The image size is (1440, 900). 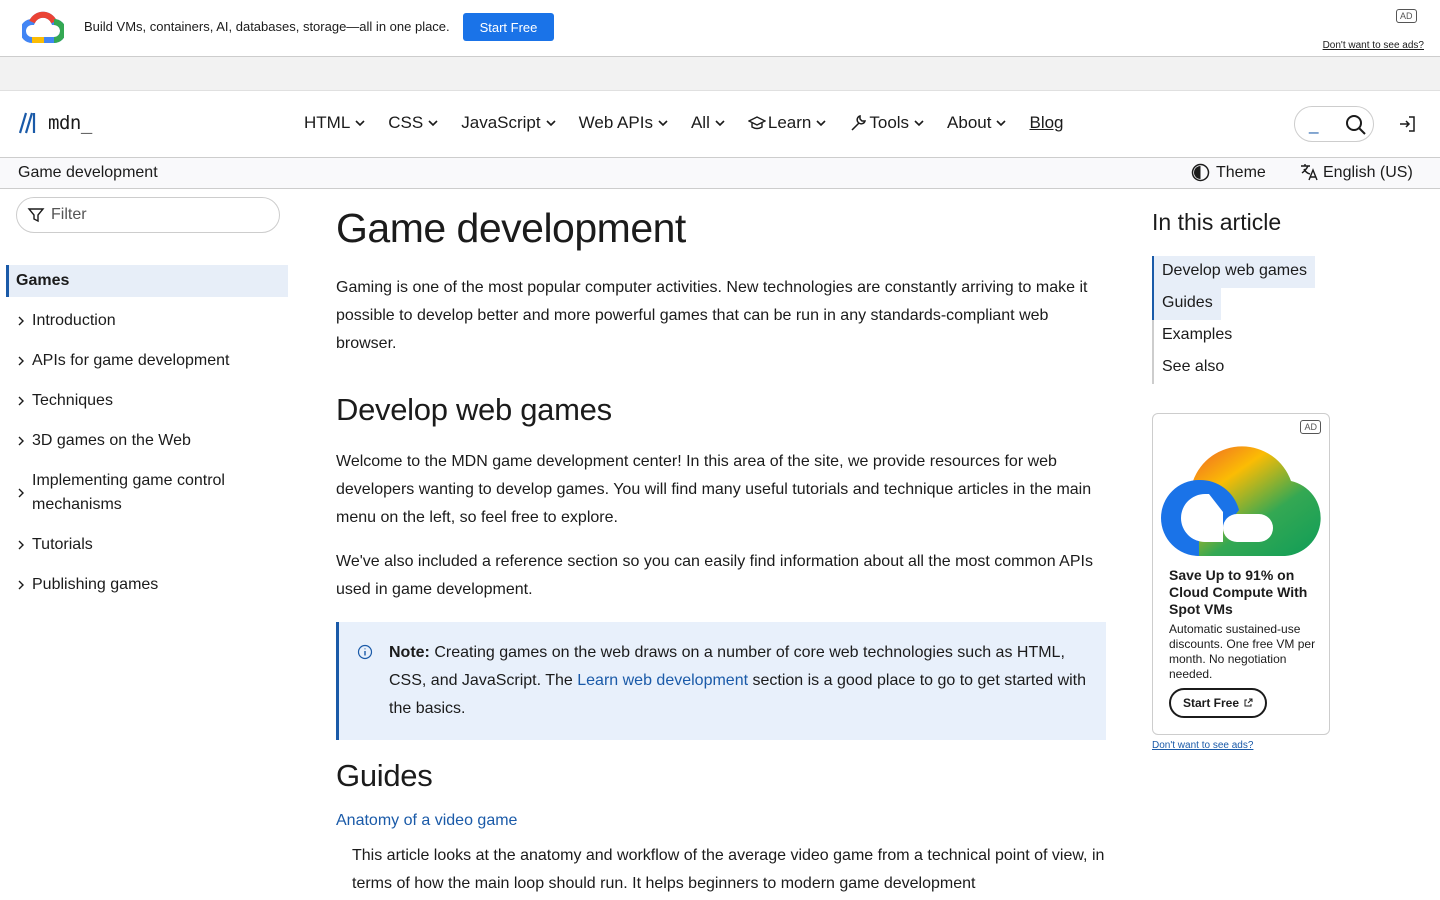 I want to click on search-box: _, so click(x=1334, y=124).